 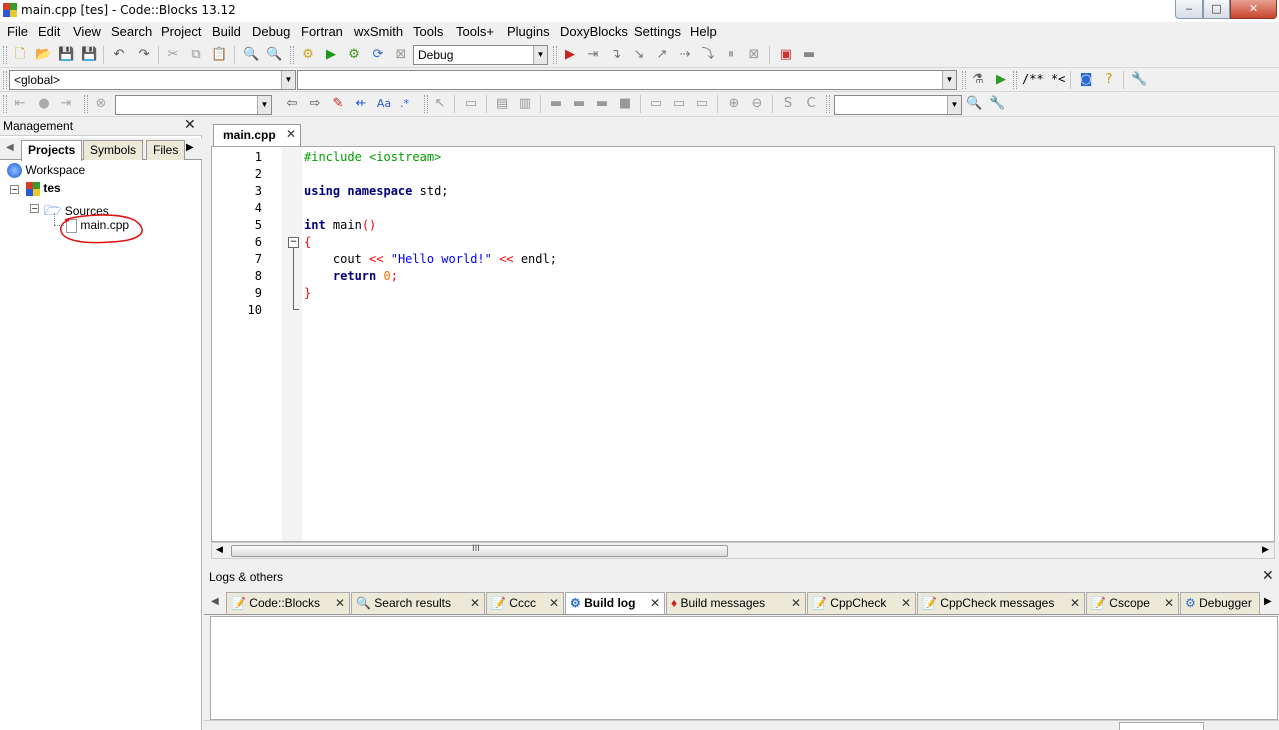 What do you see at coordinates (570, 55) in the screenshot?
I see `debug-start-icon: ▶` at bounding box center [570, 55].